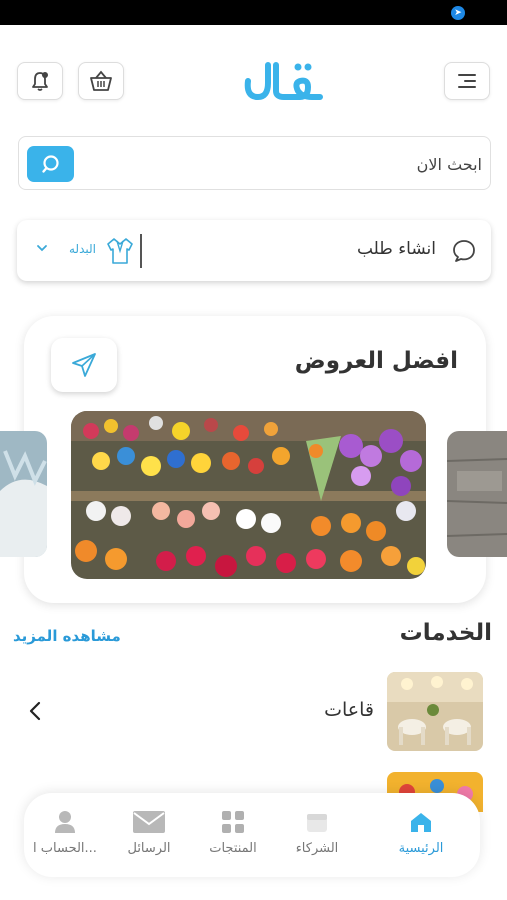  Describe the element at coordinates (421, 848) in the screenshot. I see `nav-label: الرئيسية` at that location.